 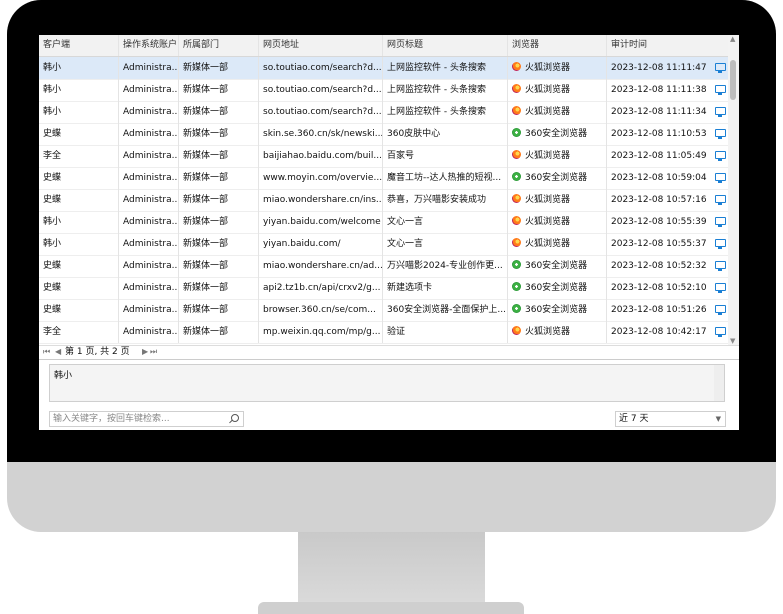 What do you see at coordinates (667, 266) in the screenshot?
I see `cell-audit-time: 2023-12-08 10:52:32` at bounding box center [667, 266].